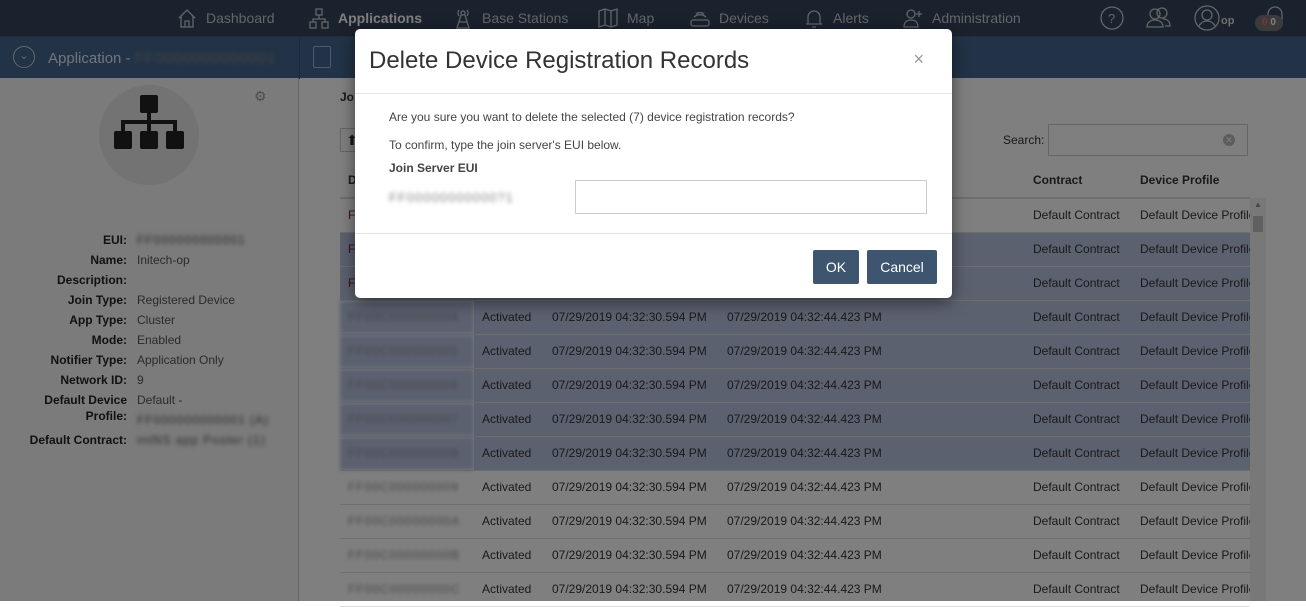  What do you see at coordinates (902, 267) in the screenshot?
I see `cancel-button: Cancel` at bounding box center [902, 267].